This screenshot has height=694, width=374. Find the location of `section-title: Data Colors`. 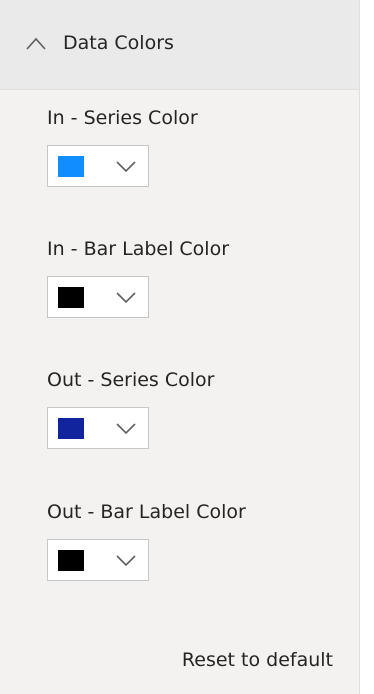

section-title: Data Colors is located at coordinates (118, 43).